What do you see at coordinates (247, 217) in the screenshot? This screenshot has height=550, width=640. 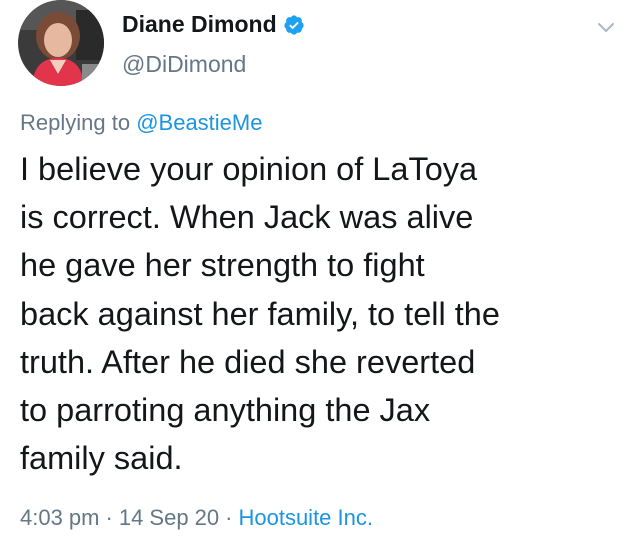 I see `tweet-text-line: is correct. When Jack was alive` at bounding box center [247, 217].